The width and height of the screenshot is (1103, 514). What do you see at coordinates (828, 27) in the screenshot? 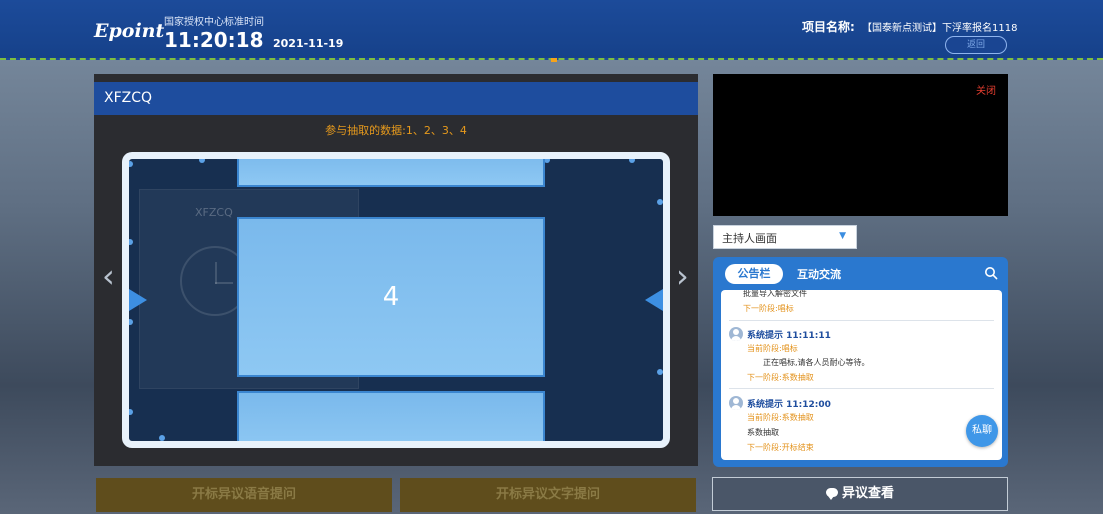
I see `project-label: 项目名称:` at bounding box center [828, 27].